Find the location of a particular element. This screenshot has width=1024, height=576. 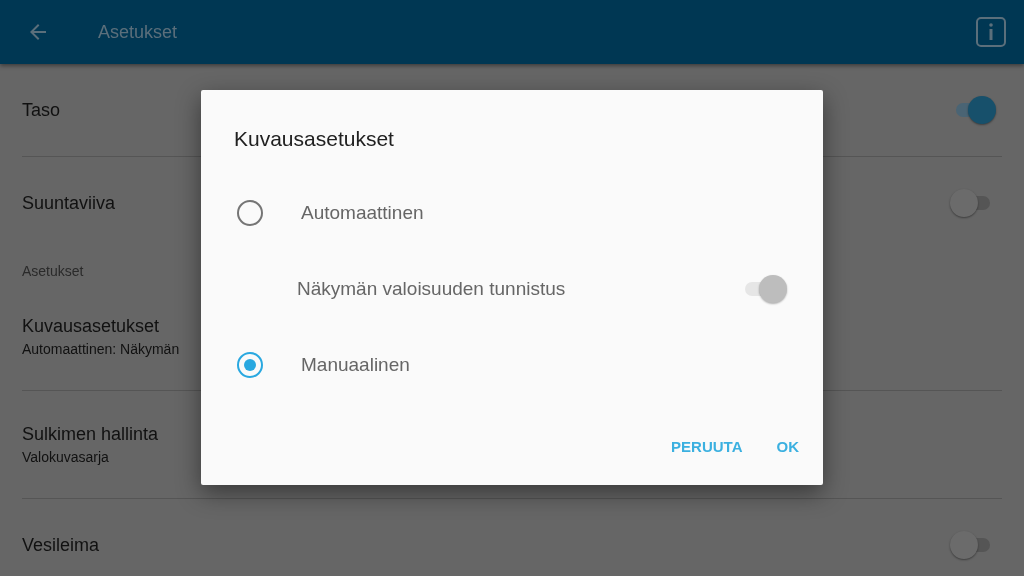

option-label: Näkymän valoisuuden tunnistus is located at coordinates (432, 289).